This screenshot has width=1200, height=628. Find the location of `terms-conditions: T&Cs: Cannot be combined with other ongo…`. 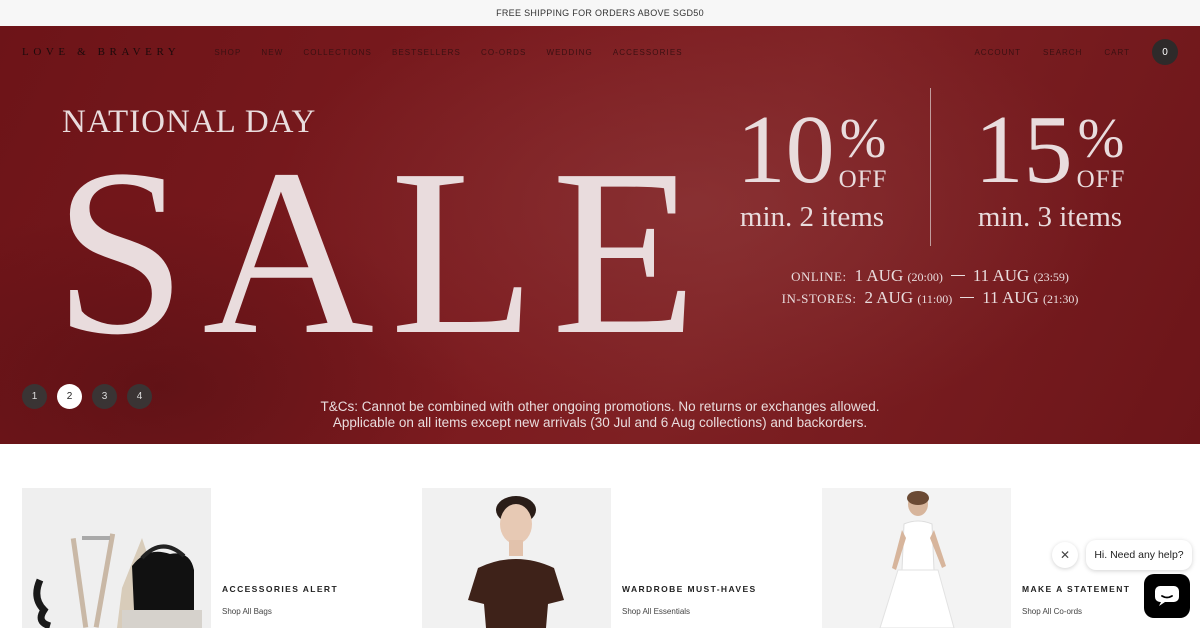

terms-conditions: T&Cs: Cannot be combined with other ongo… is located at coordinates (600, 415).